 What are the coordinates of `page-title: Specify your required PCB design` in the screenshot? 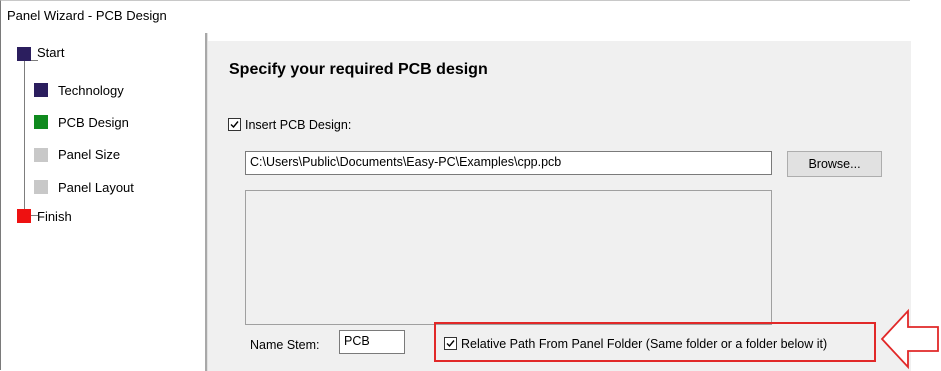 It's located at (358, 69).